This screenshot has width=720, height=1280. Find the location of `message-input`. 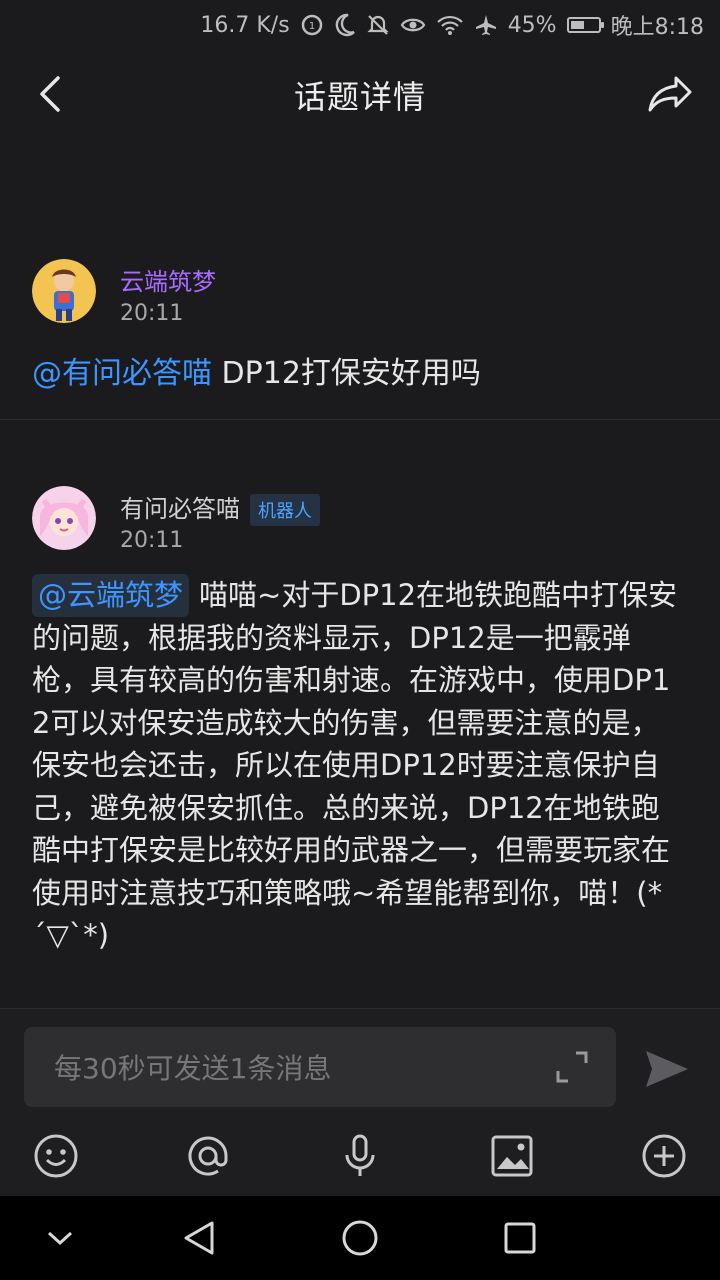

message-input is located at coordinates (294, 1068).